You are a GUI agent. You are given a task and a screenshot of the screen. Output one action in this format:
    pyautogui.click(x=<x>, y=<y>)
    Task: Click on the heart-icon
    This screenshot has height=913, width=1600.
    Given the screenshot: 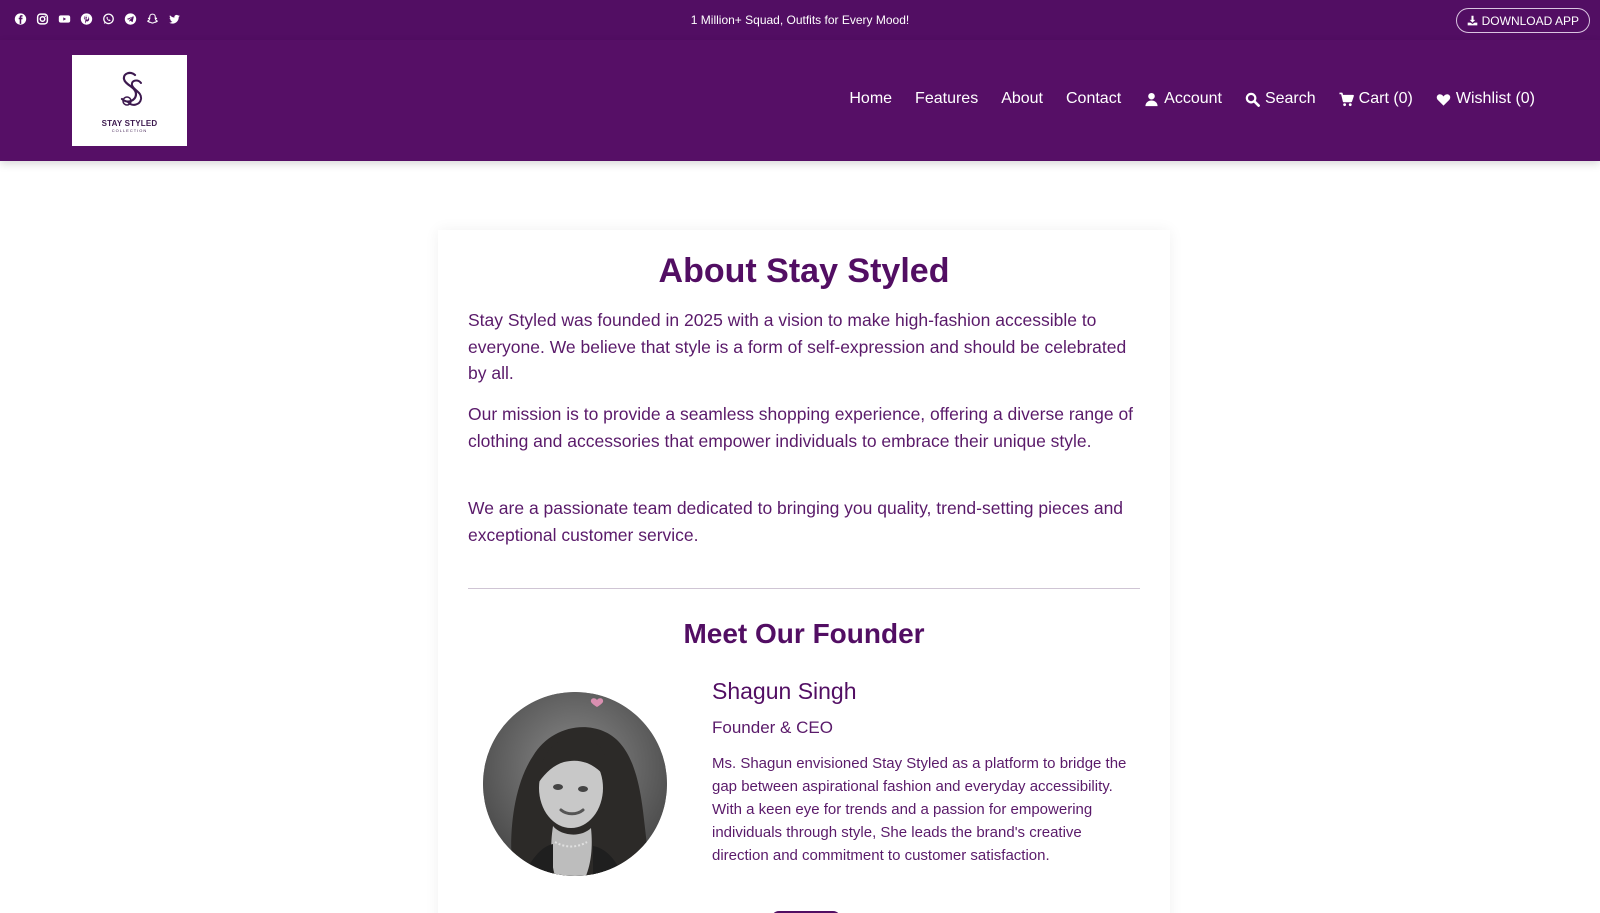 What is the action you would take?
    pyautogui.click(x=1443, y=99)
    